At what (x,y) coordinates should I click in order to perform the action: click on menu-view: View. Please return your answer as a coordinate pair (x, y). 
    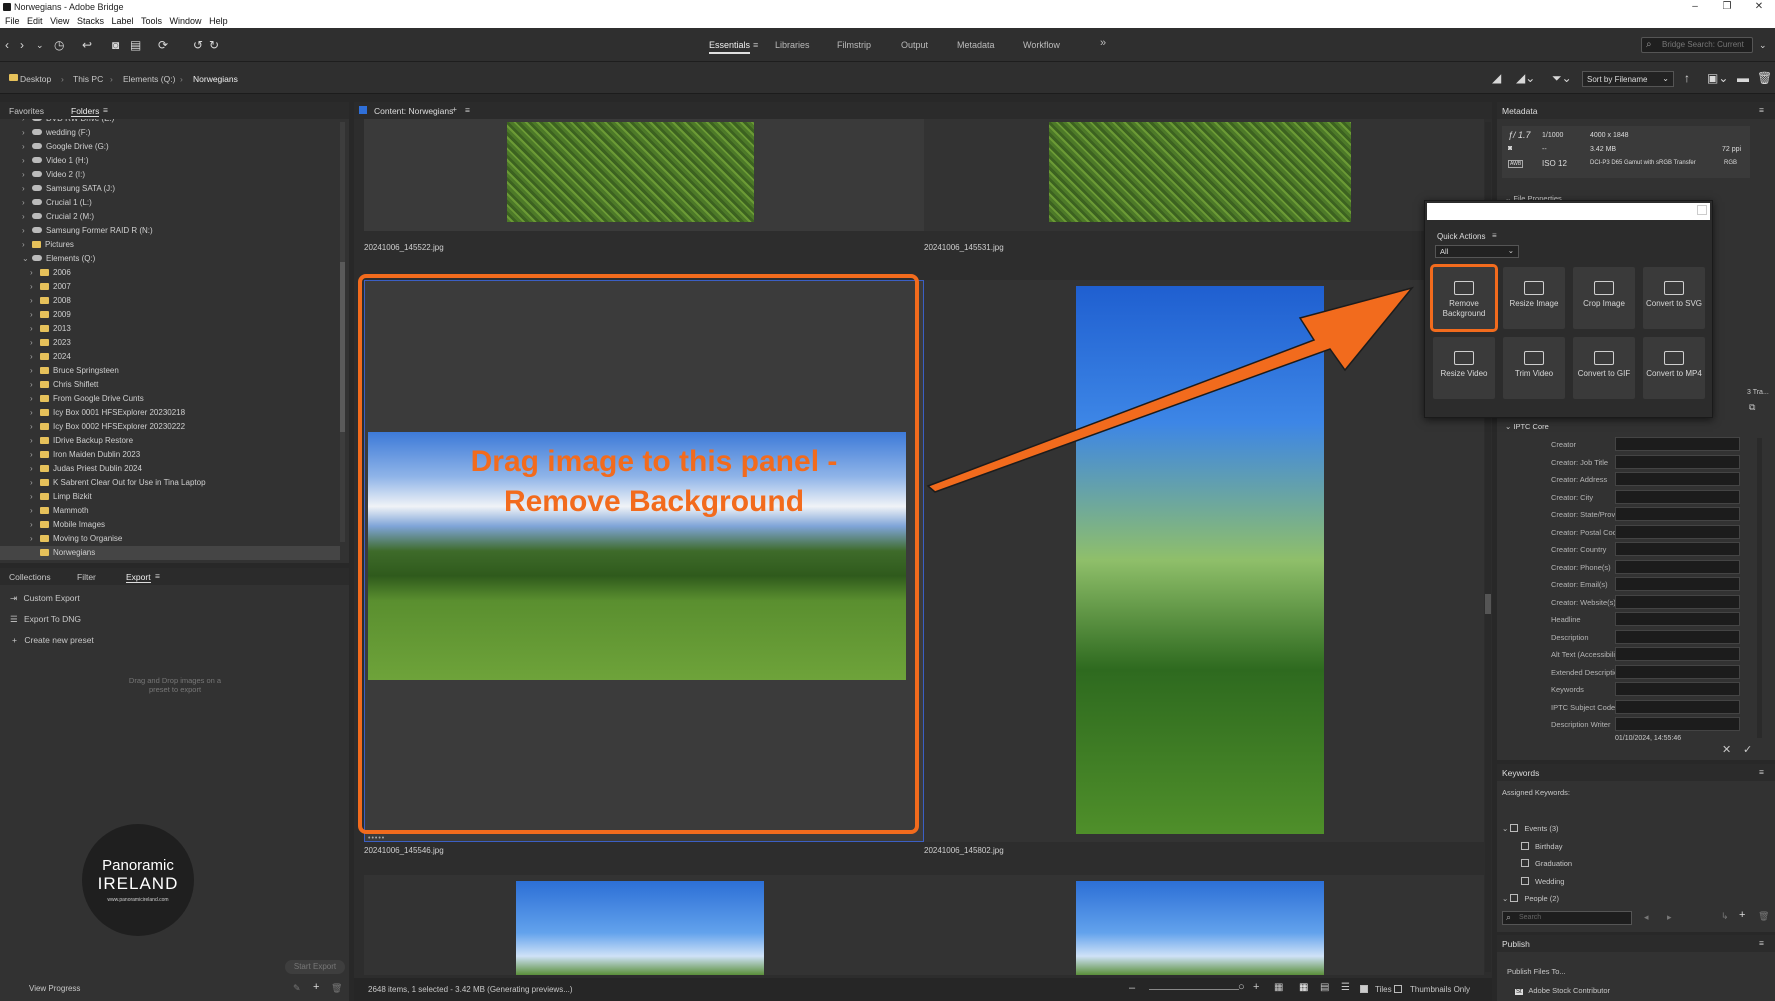
    Looking at the image, I should click on (59, 21).